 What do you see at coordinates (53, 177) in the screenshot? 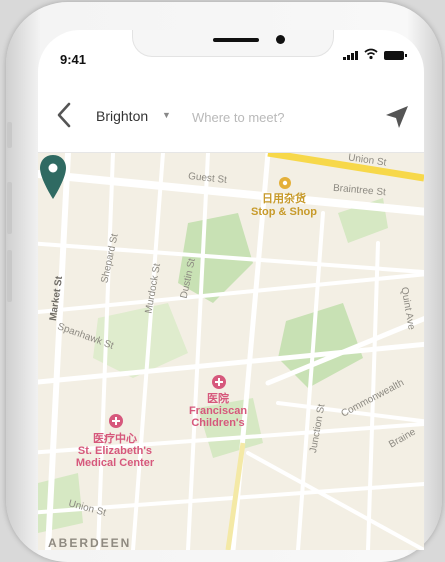
I see `location-pin-icon` at bounding box center [53, 177].